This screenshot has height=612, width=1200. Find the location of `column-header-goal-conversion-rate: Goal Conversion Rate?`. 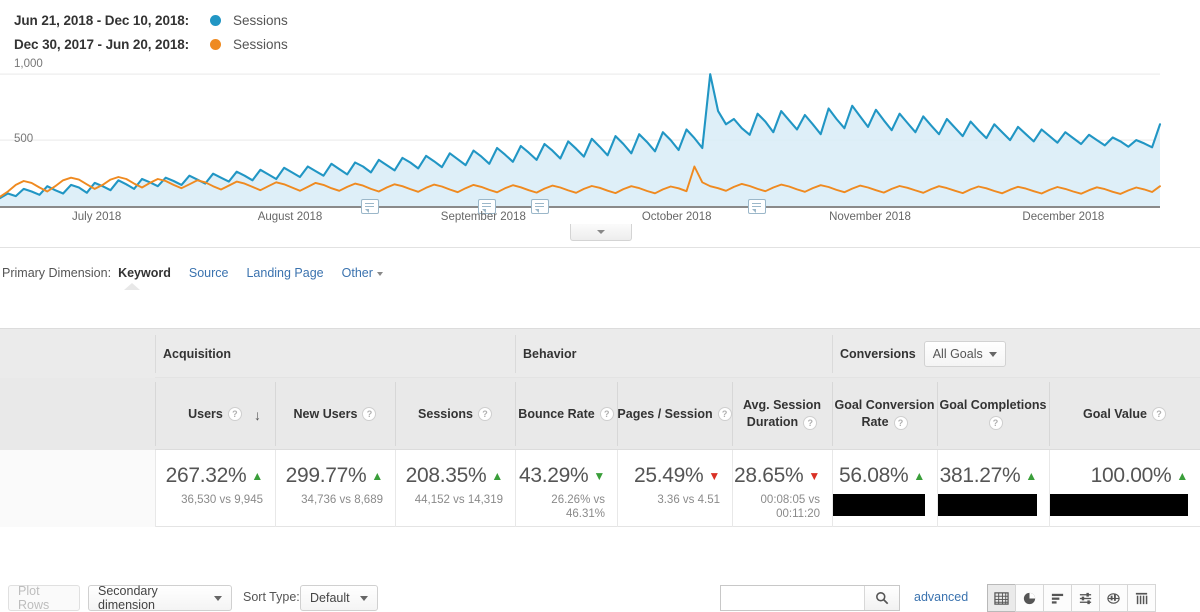

column-header-goal-conversion-rate: Goal Conversion Rate? is located at coordinates (884, 414).